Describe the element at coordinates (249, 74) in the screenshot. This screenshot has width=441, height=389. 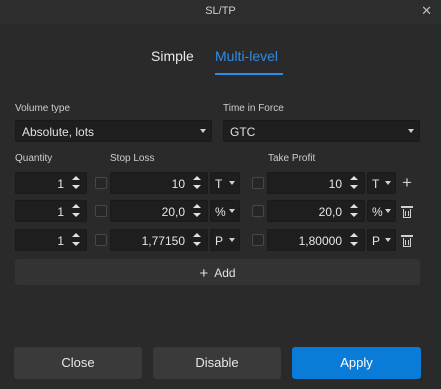
I see `active-tab-indicator` at that location.